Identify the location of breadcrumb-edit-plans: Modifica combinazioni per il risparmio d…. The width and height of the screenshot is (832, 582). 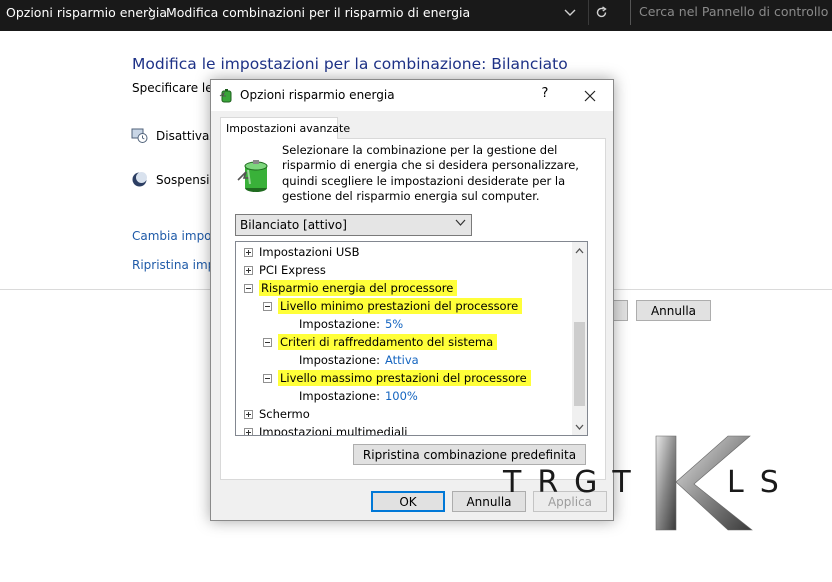
(318, 12).